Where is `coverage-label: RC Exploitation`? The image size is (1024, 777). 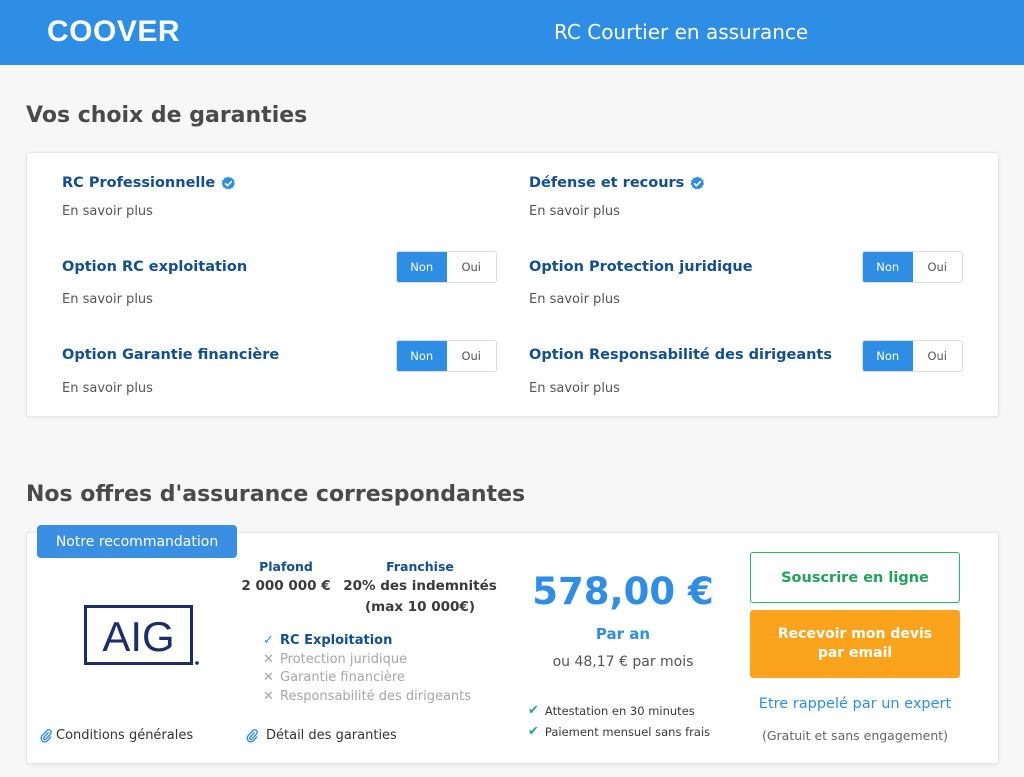 coverage-label: RC Exploitation is located at coordinates (336, 640).